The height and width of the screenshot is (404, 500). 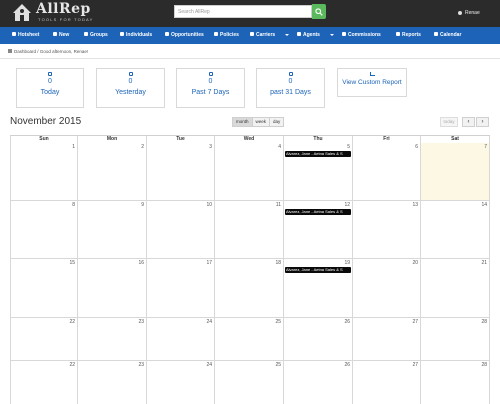 What do you see at coordinates (181, 288) in the screenshot?
I see `calendar-day-cell: 17` at bounding box center [181, 288].